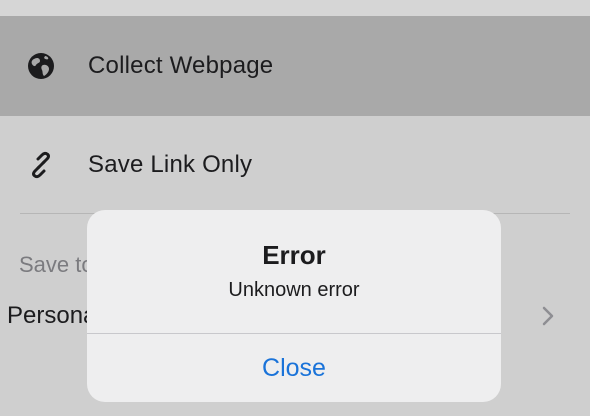  I want to click on link-icon, so click(41, 165).